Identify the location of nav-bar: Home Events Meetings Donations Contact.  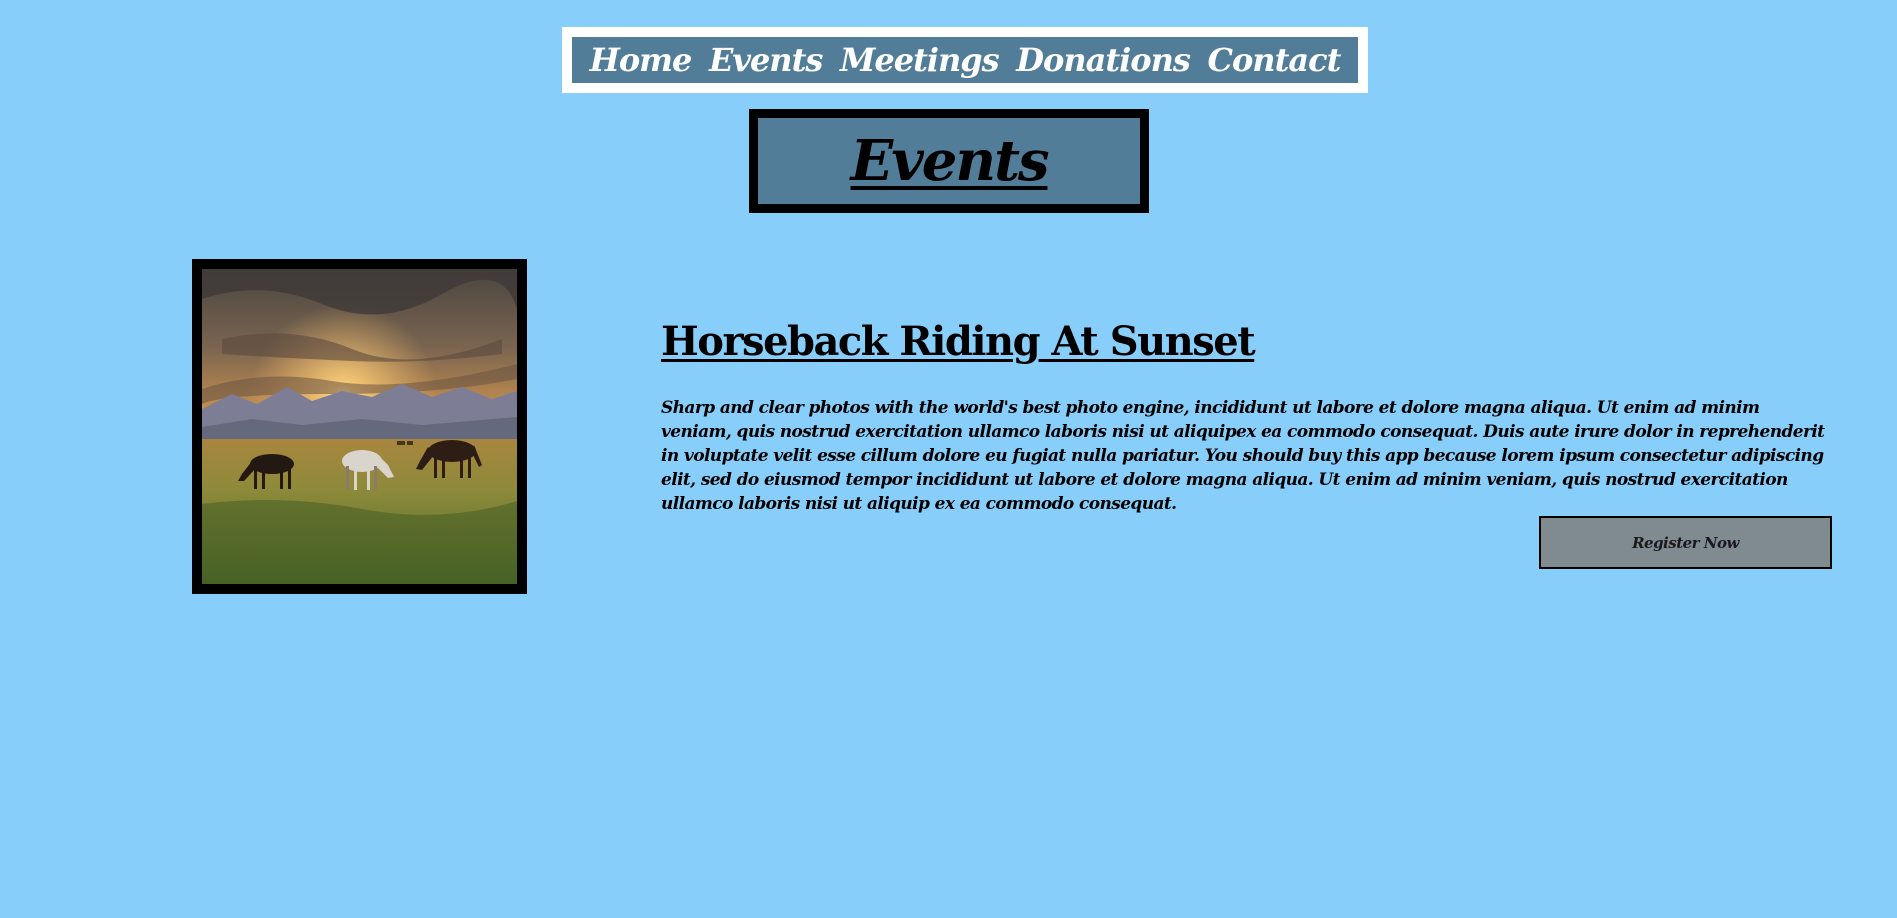
(965, 60).